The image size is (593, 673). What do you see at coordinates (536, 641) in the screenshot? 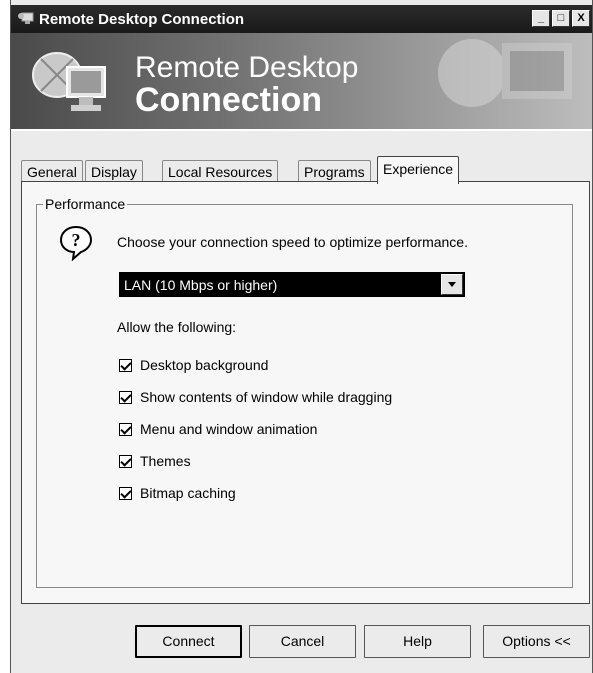
I see `options-button: Options <<` at bounding box center [536, 641].